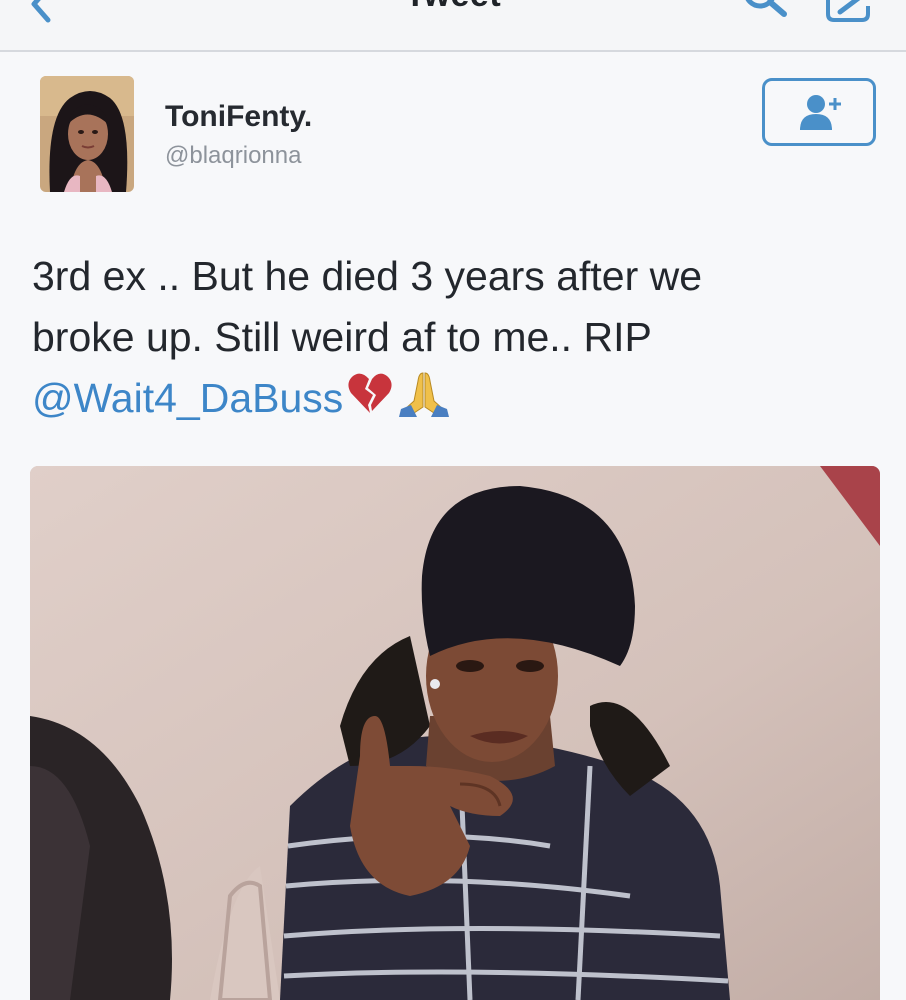  Describe the element at coordinates (187, 398) in the screenshot. I see `mention-link: @Wait4_DaBuss` at that location.